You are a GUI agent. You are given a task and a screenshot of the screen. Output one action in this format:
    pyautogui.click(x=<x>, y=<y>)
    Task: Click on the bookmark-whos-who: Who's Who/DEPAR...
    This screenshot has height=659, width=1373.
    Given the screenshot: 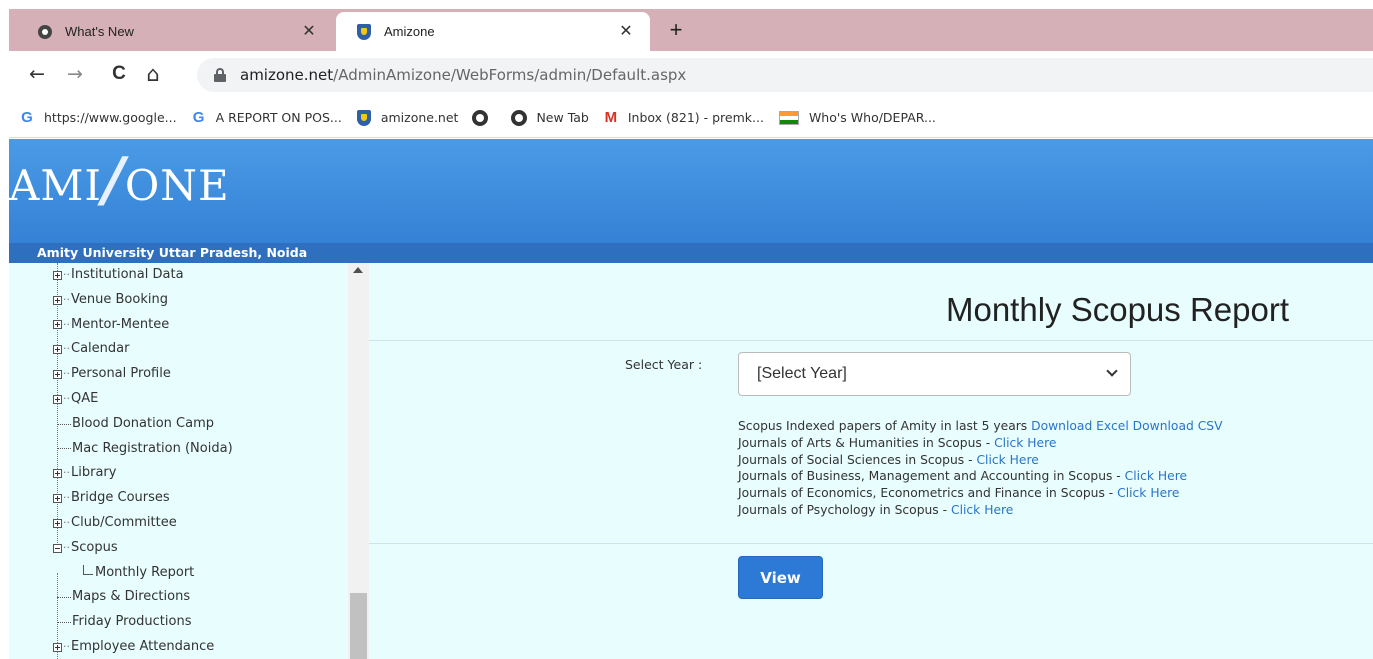 What is the action you would take?
    pyautogui.click(x=857, y=118)
    